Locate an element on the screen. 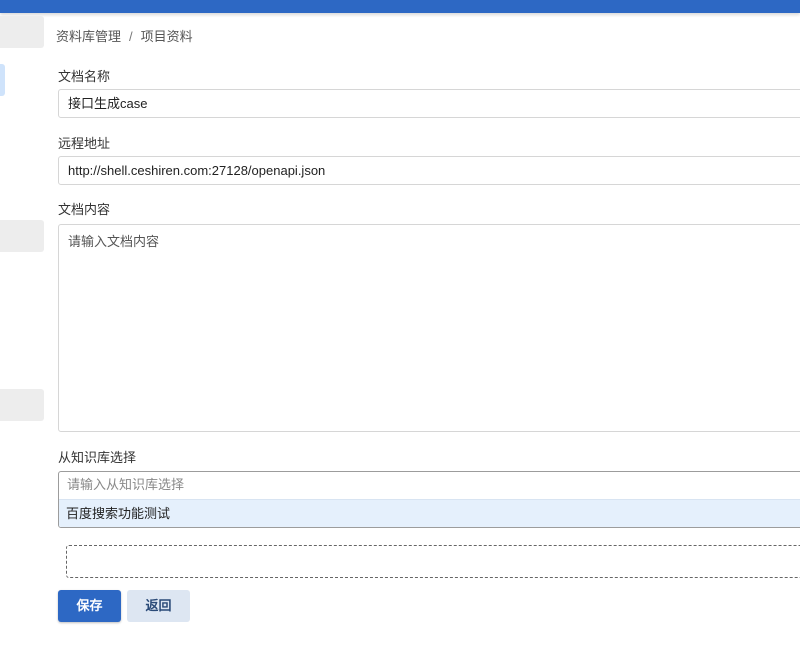  knowledge-base-label: 从知识库选择 is located at coordinates (97, 457).